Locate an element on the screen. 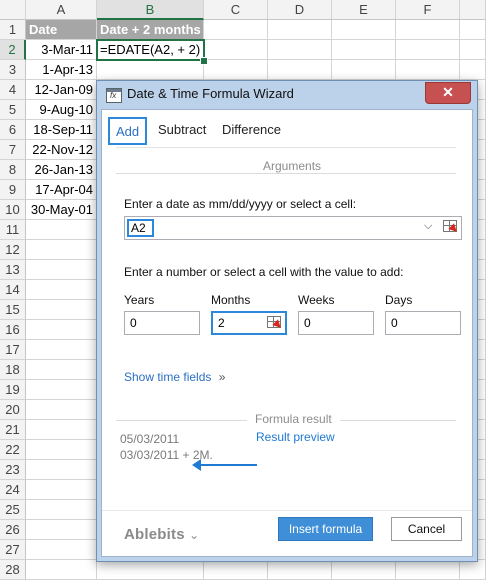 This screenshot has height=580, width=486. row-header: 11 is located at coordinates (13, 230).